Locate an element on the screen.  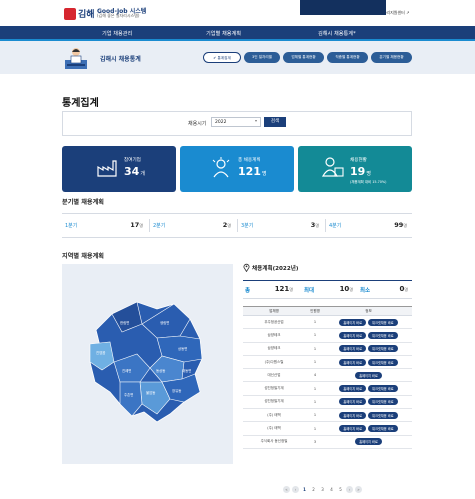
page-1: 1 is located at coordinates (304, 489).